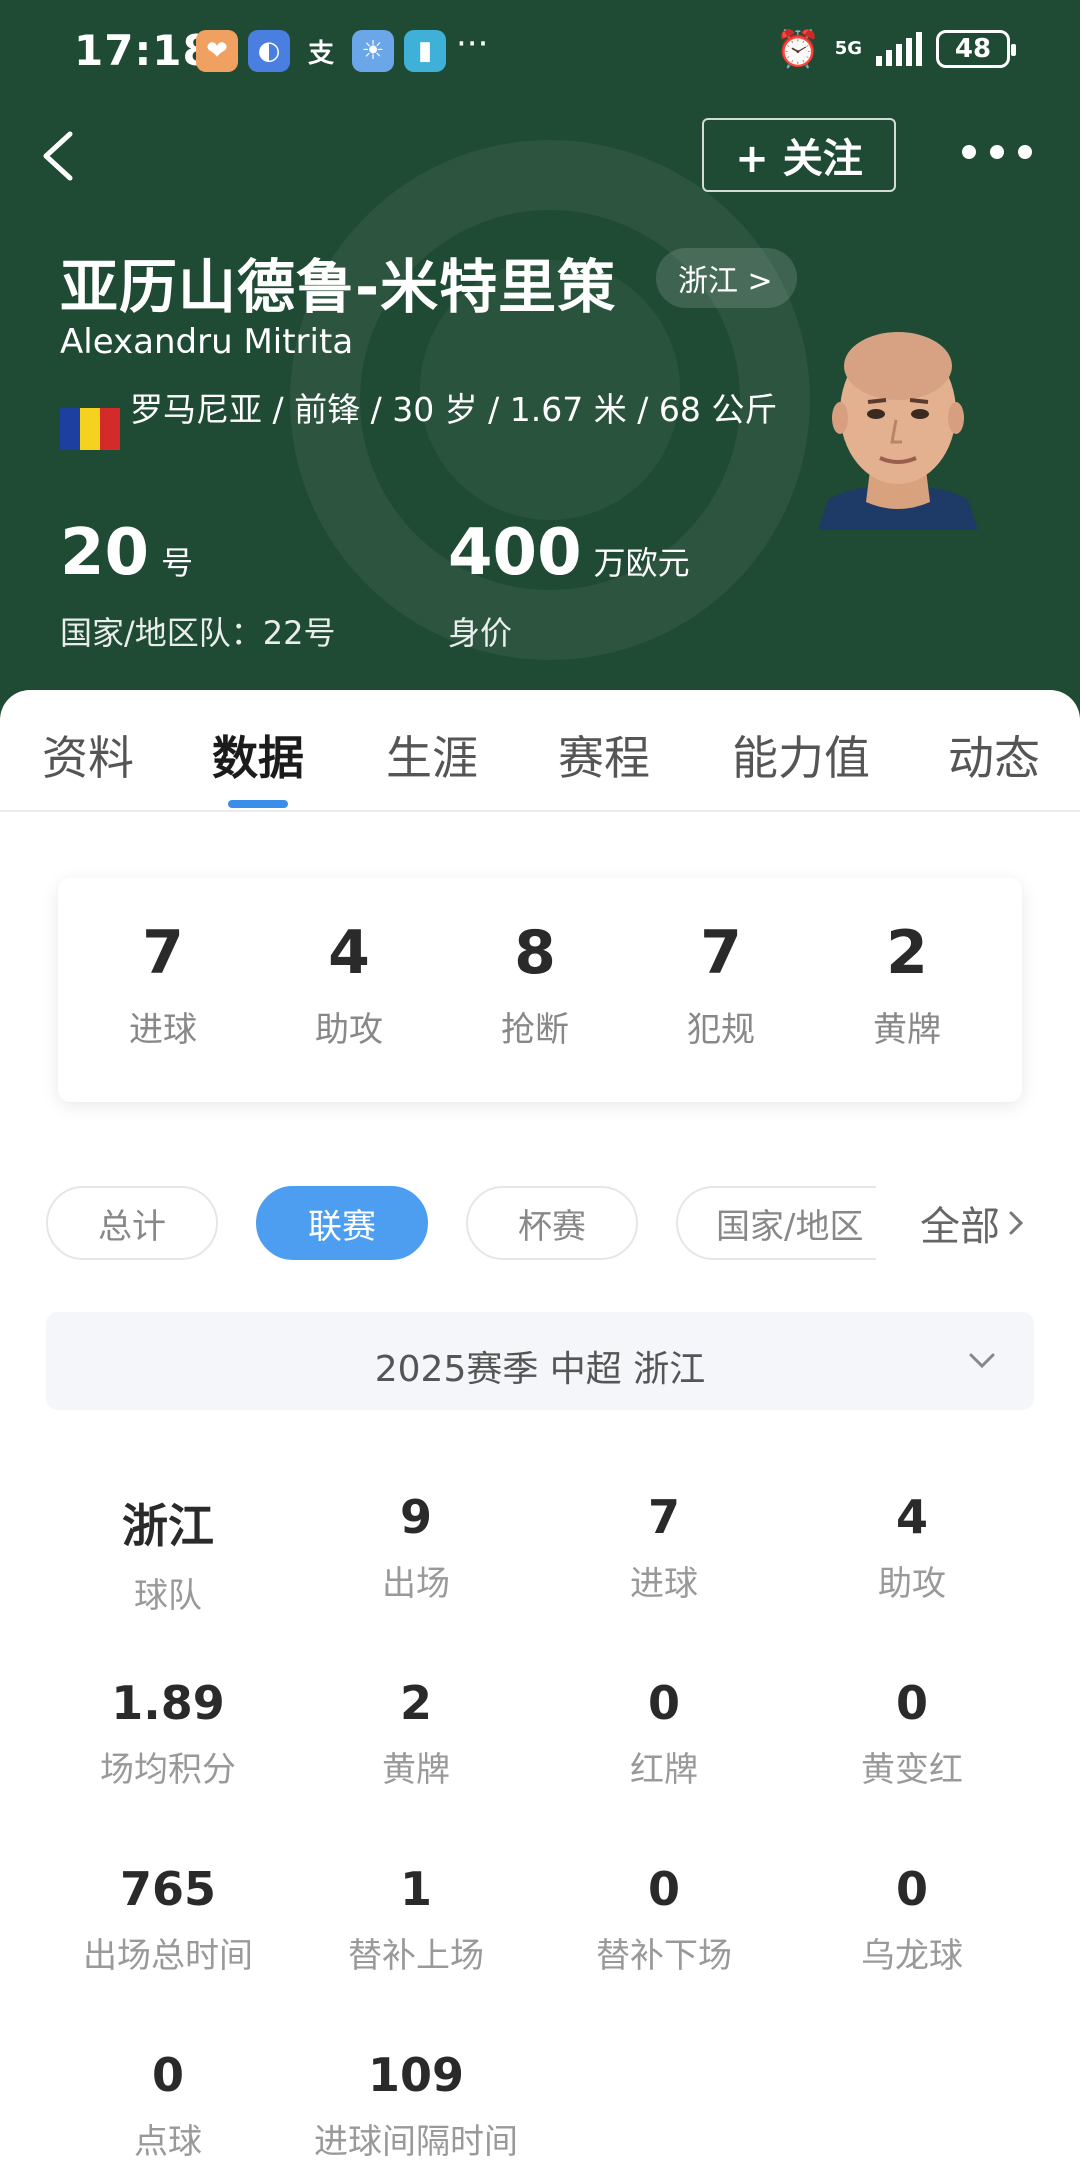 Image resolution: width=1080 pixels, height=2160 pixels. What do you see at coordinates (973, 49) in the screenshot?
I see `battery-level: 48` at bounding box center [973, 49].